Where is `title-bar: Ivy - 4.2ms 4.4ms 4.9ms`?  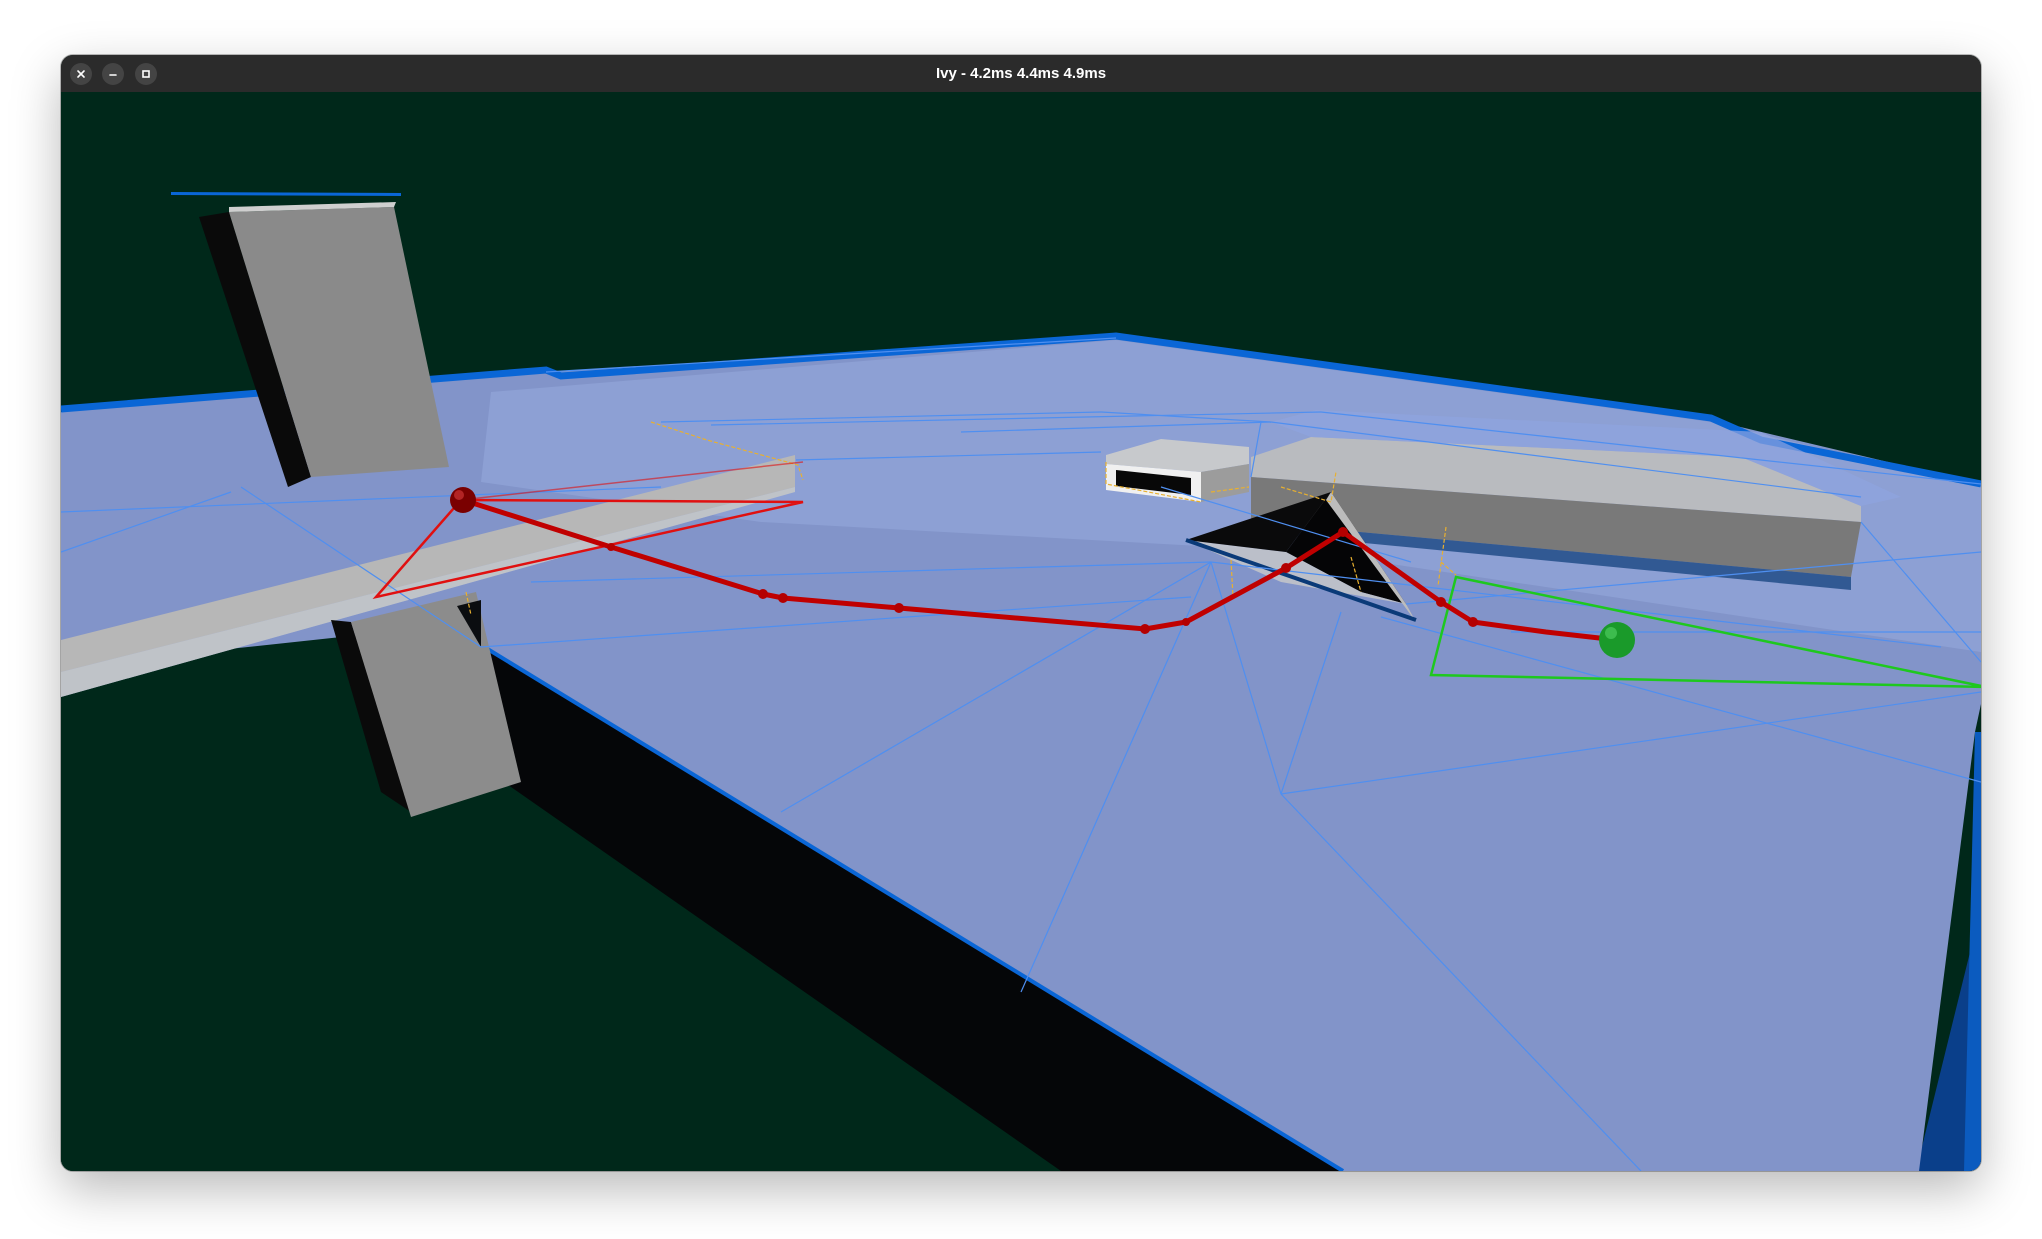
title-bar: Ivy - 4.2ms 4.4ms 4.9ms is located at coordinates (1021, 73).